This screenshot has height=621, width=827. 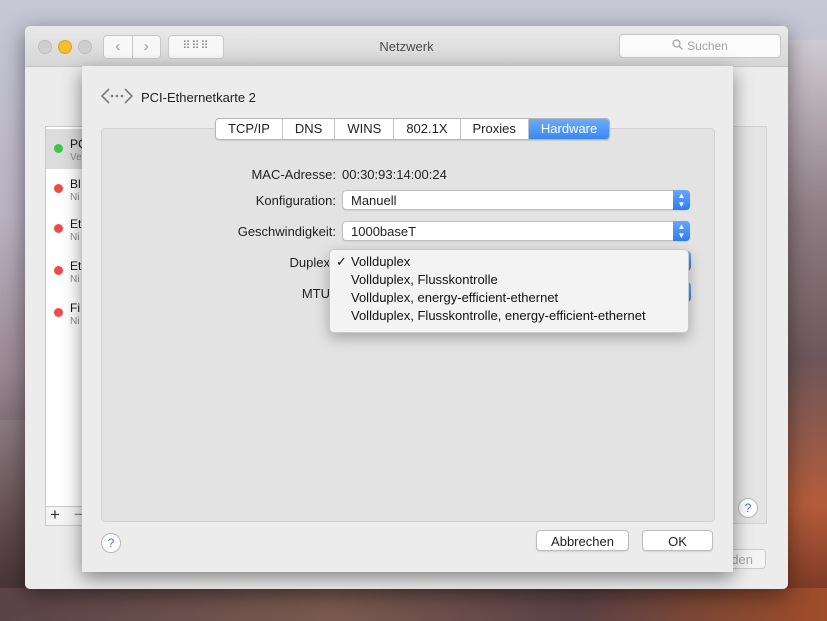 I want to click on mtu-label: MTU, so click(x=315, y=293).